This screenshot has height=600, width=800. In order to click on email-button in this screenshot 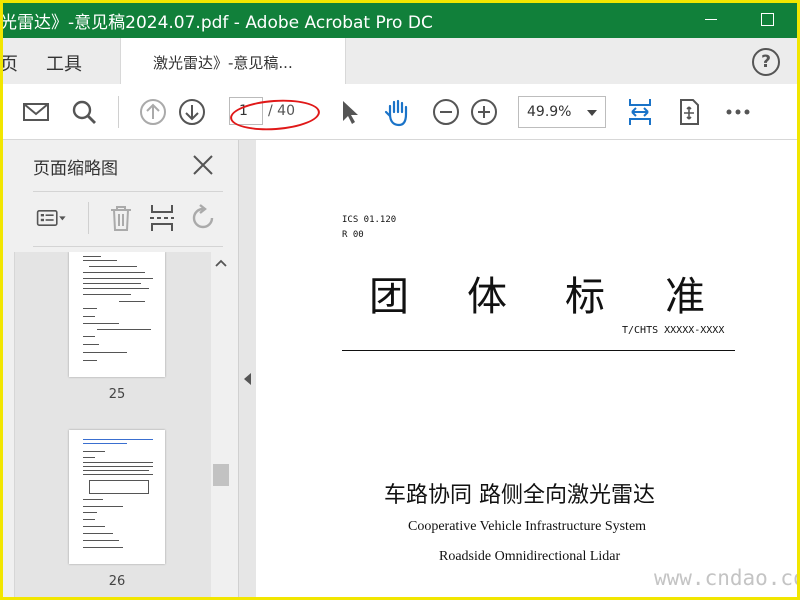, I will do `click(36, 112)`.